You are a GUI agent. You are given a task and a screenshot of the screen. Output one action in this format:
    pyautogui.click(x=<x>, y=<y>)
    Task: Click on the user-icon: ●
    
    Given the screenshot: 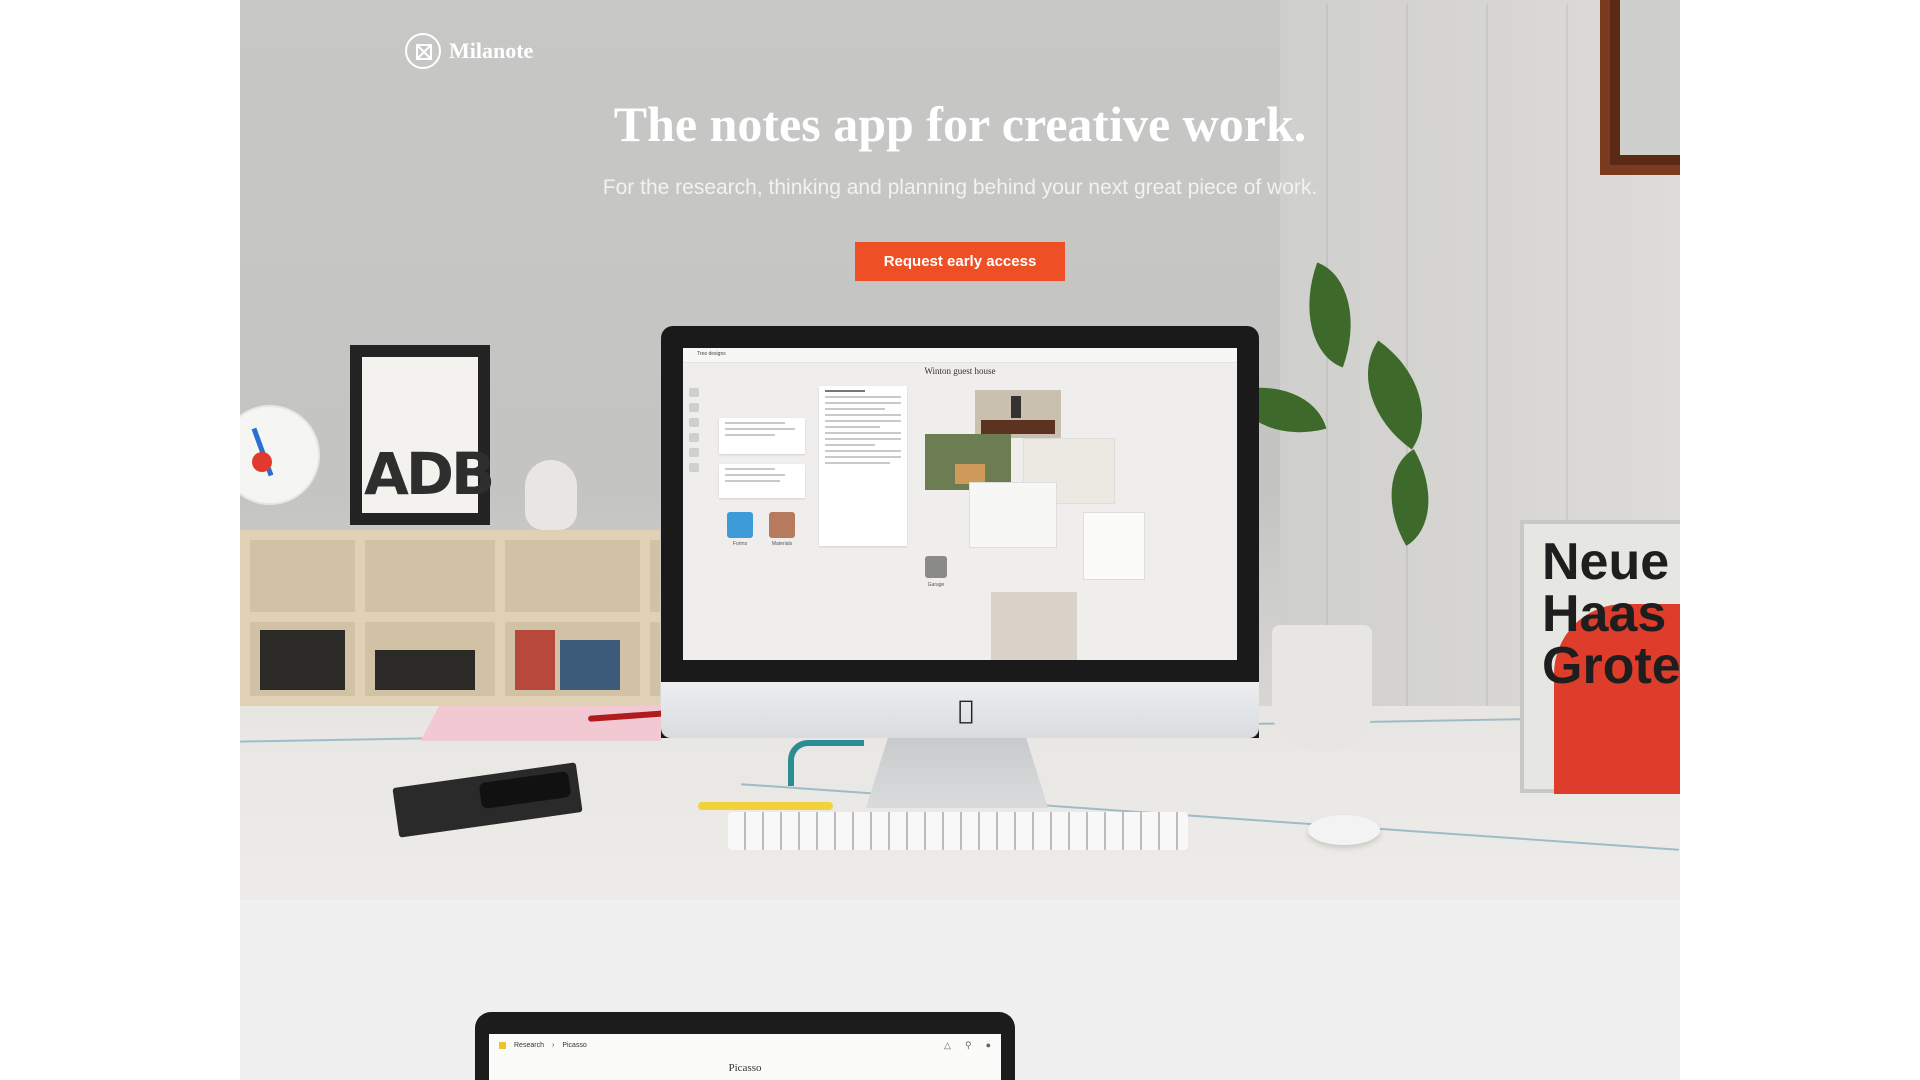 What is the action you would take?
    pyautogui.click(x=988, y=1045)
    